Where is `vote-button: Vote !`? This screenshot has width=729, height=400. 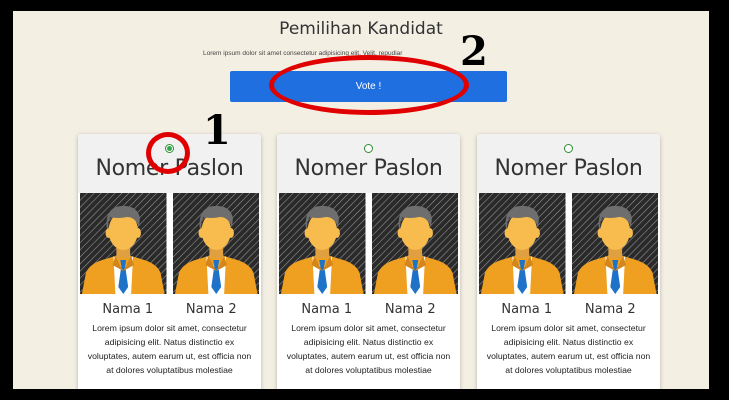 vote-button: Vote ! is located at coordinates (368, 86).